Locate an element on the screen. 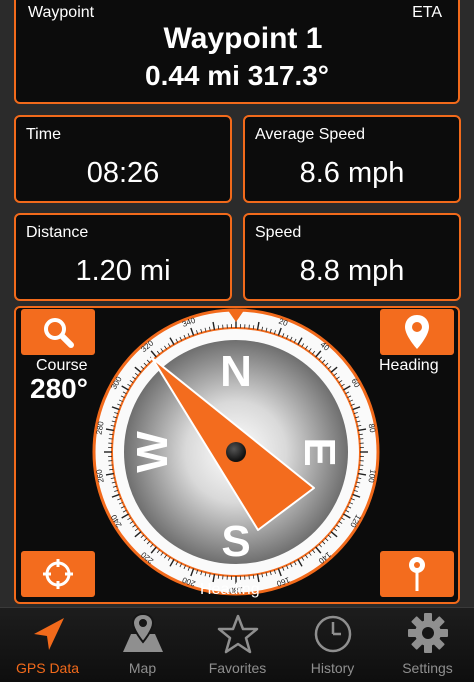 This screenshot has width=474, height=682. heading-label: Heading is located at coordinates (409, 366).